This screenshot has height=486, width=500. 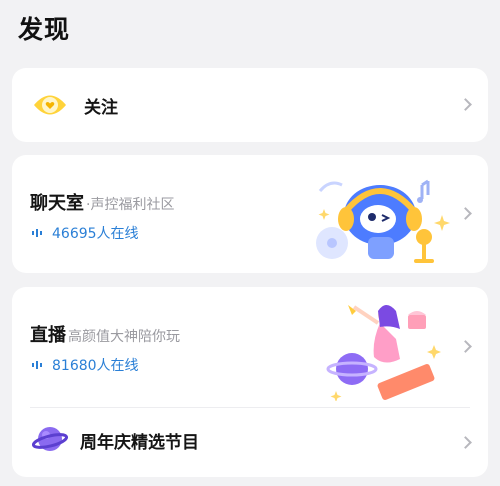 What do you see at coordinates (48, 335) in the screenshot?
I see `live-title-text: 直播` at bounding box center [48, 335].